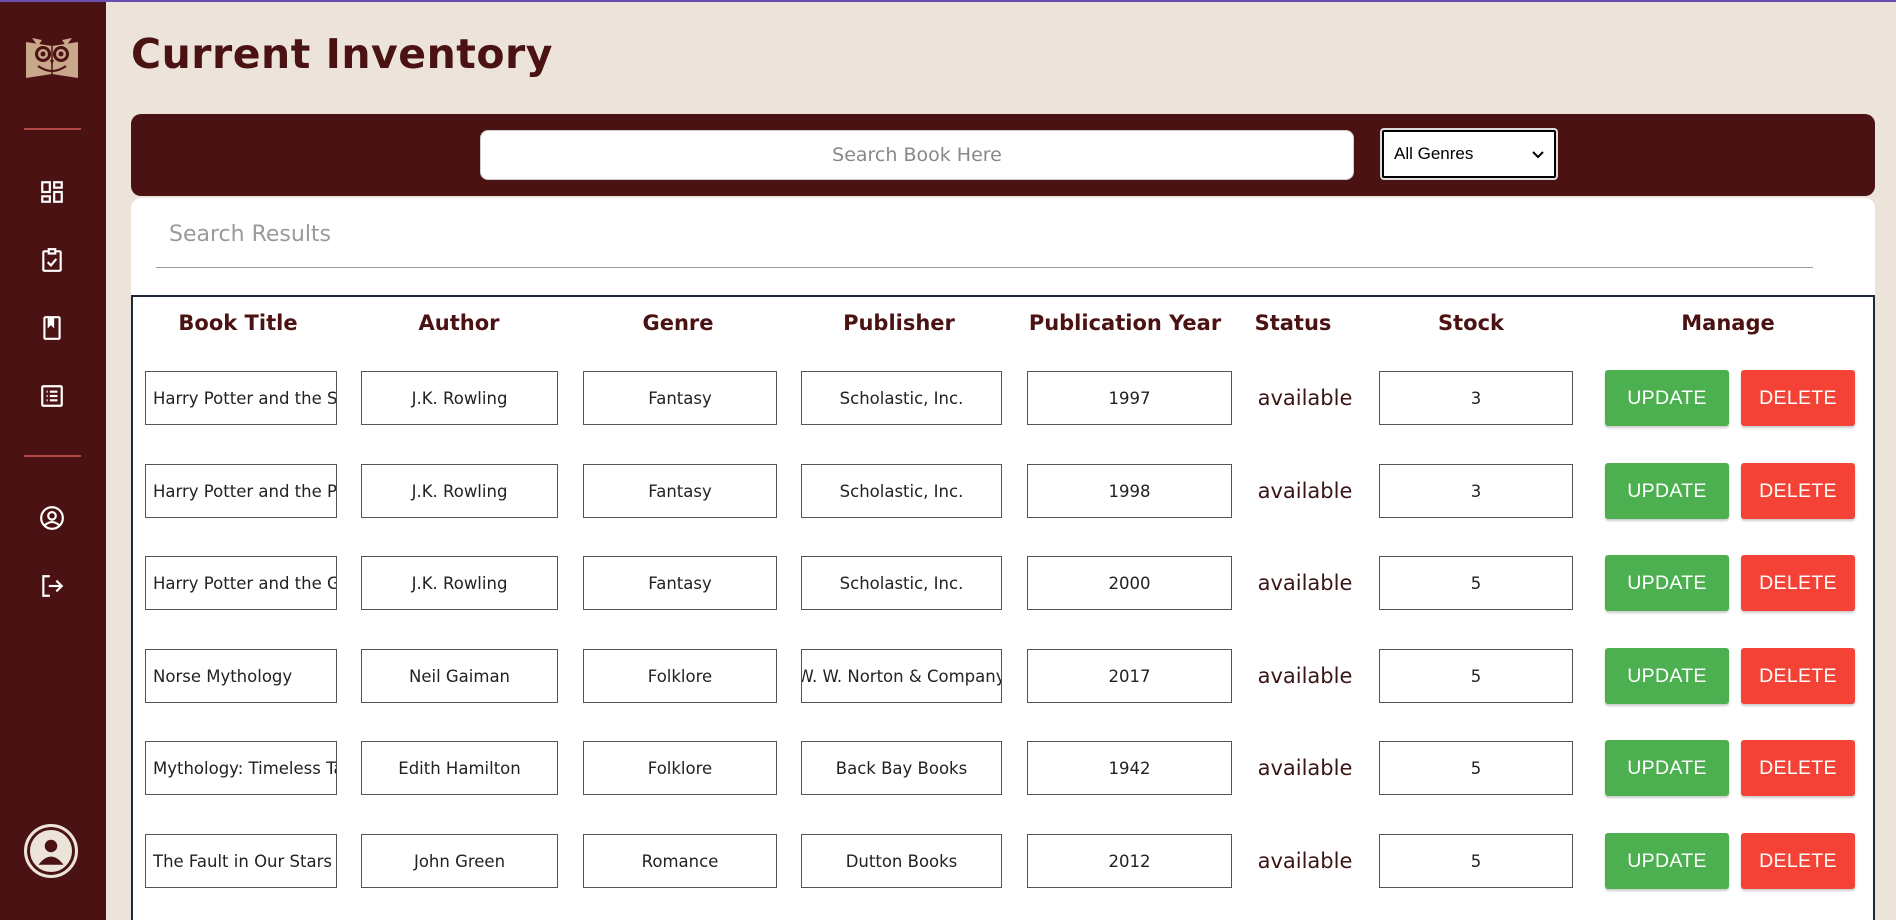 The image size is (1896, 920). I want to click on book-title-field: Harry Potter and the Sorcerer's Stone, so click(241, 398).